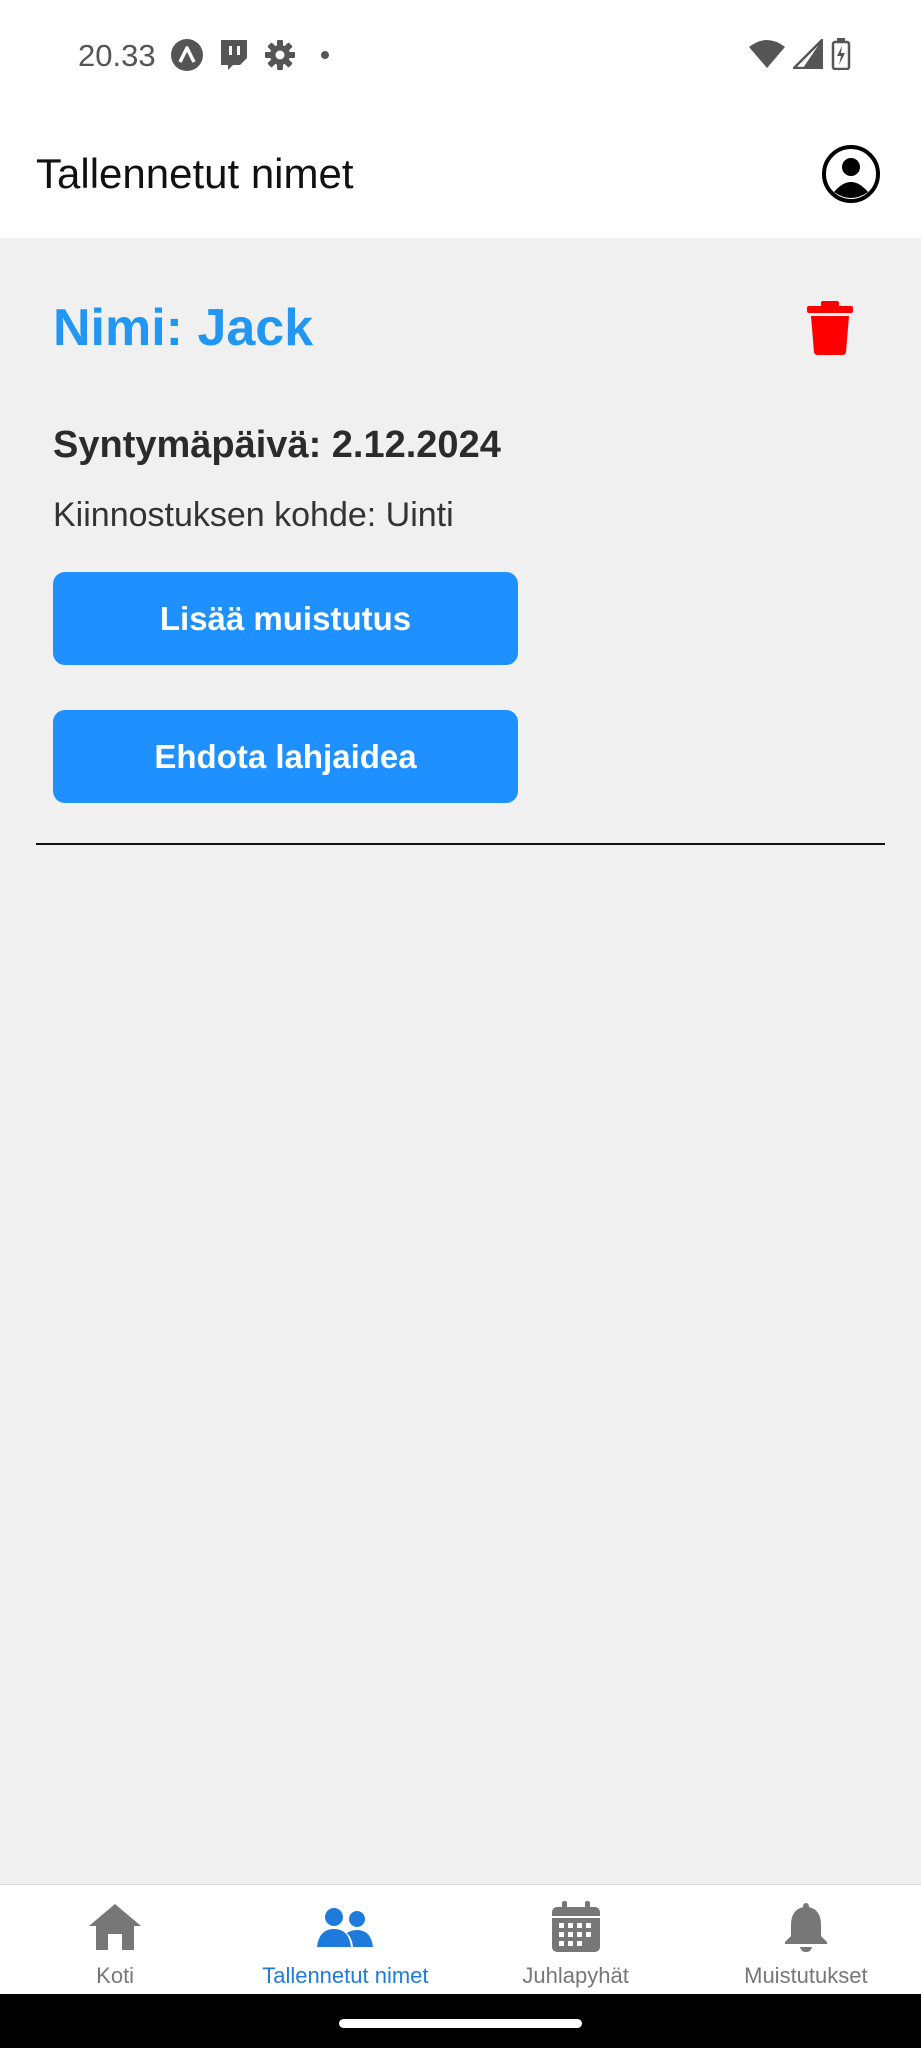 This screenshot has height=2048, width=921. Describe the element at coordinates (345, 1975) in the screenshot. I see `nav-label-saved-names: Tallennetut nimet` at that location.